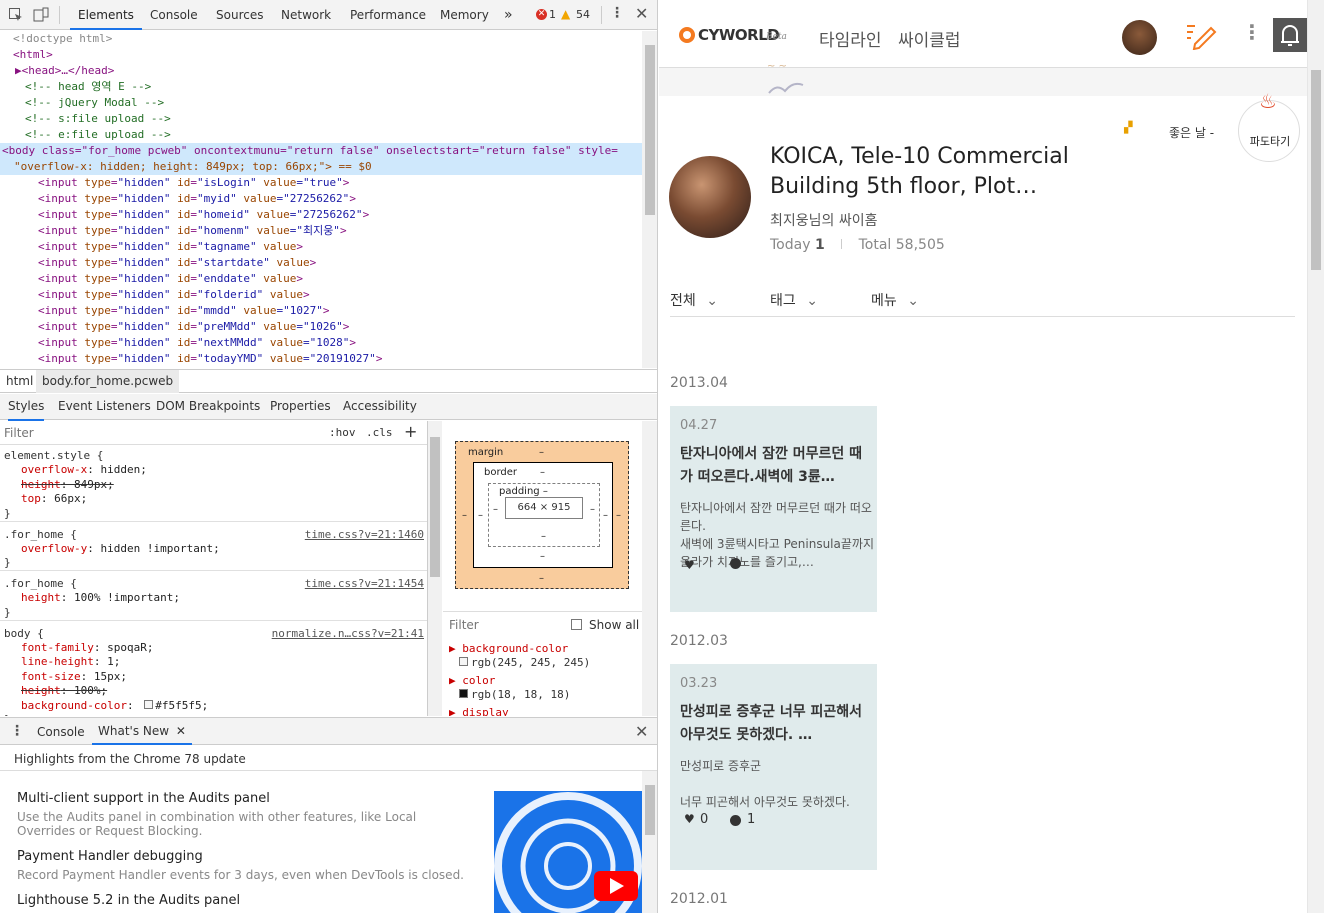 The height and width of the screenshot is (913, 1324). Describe the element at coordinates (380, 406) in the screenshot. I see `subtab-accessibility: Accessibility` at that location.